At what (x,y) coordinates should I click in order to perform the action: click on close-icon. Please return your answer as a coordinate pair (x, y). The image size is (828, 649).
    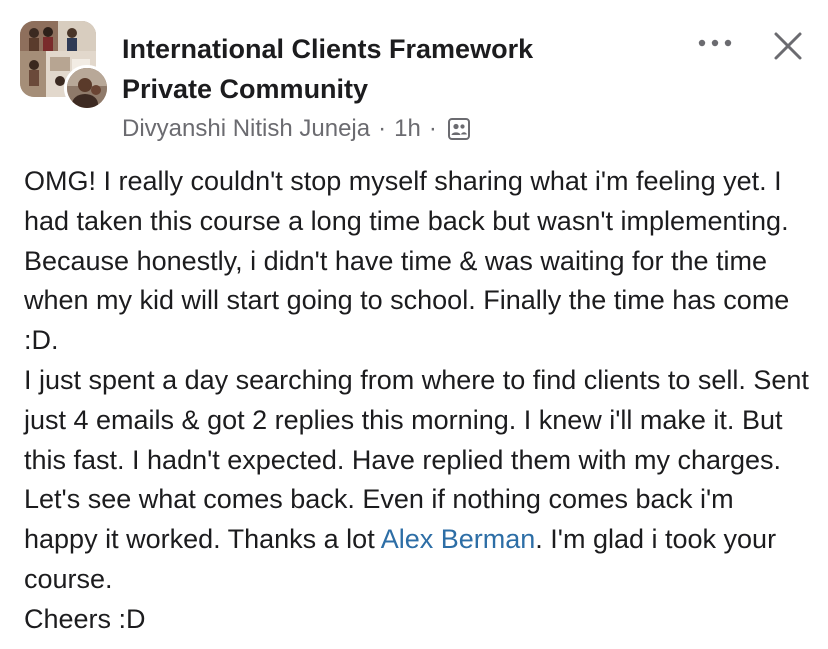
    Looking at the image, I should click on (788, 46).